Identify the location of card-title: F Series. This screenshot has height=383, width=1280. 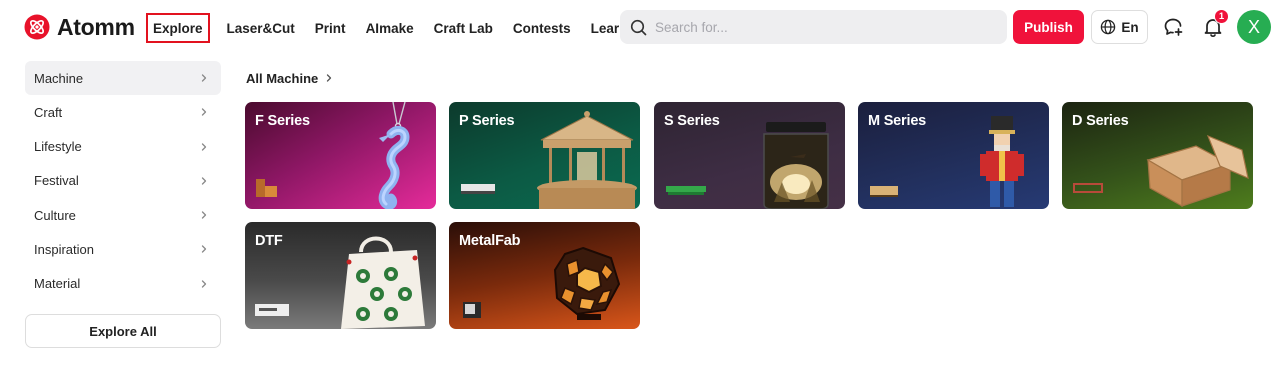
(282, 121).